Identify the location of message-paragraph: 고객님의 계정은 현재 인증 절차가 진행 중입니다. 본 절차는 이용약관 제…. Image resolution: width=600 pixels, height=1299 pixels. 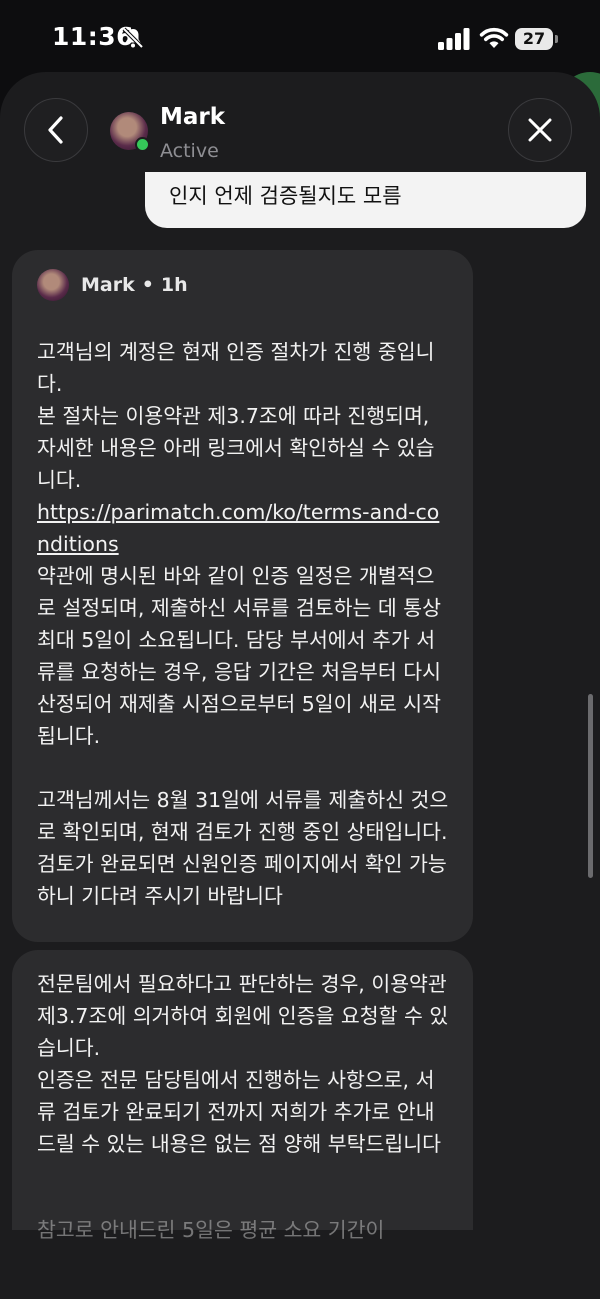
(236, 416).